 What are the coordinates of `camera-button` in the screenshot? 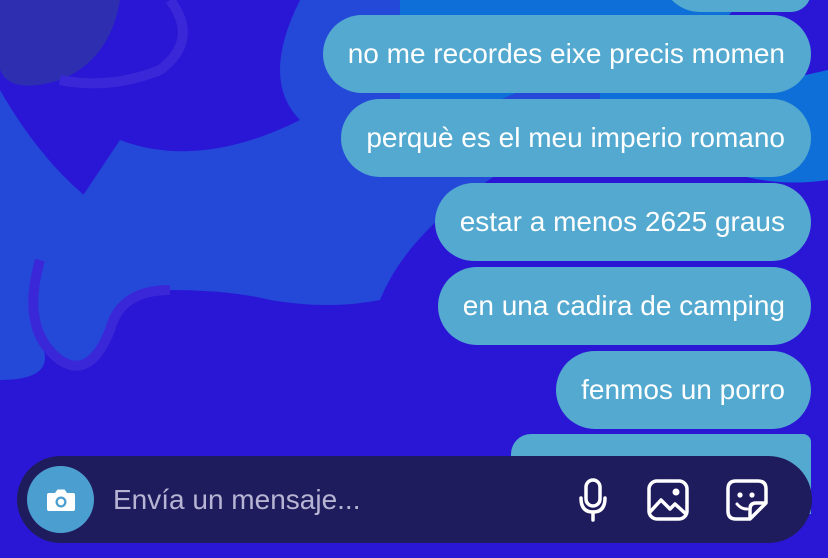 It's located at (60, 499).